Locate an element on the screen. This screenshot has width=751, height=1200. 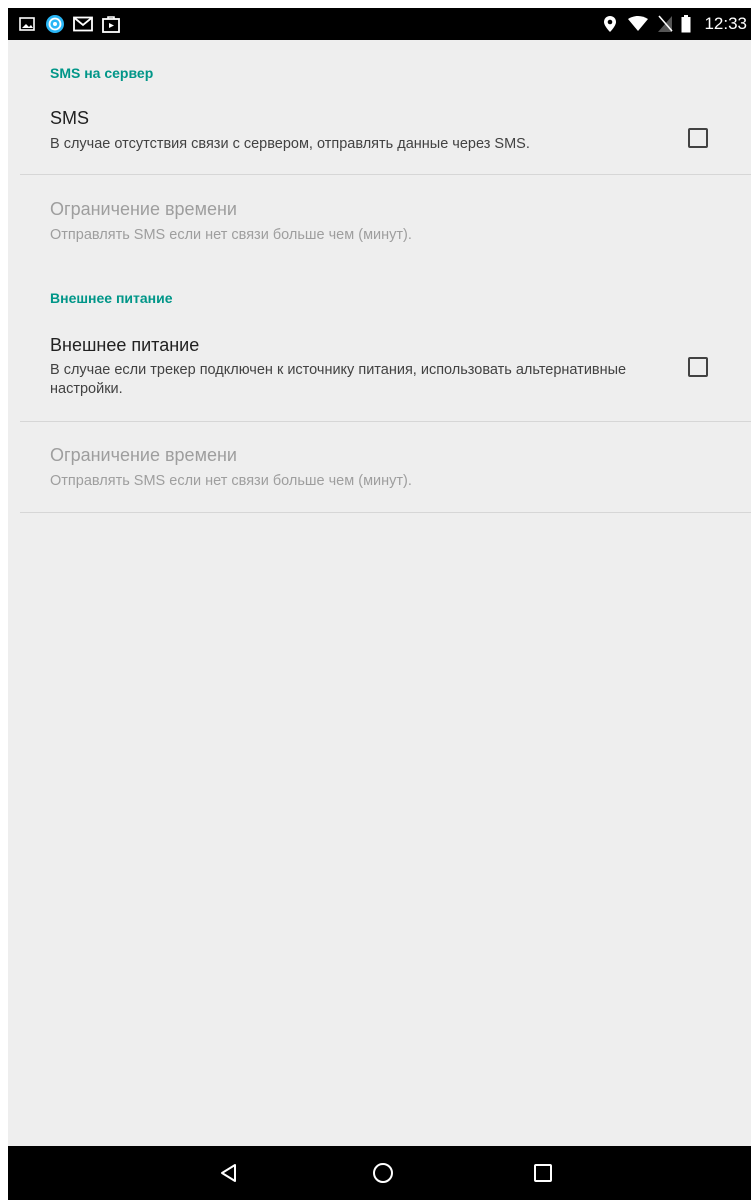
pref-sms-title: SMS is located at coordinates (70, 118).